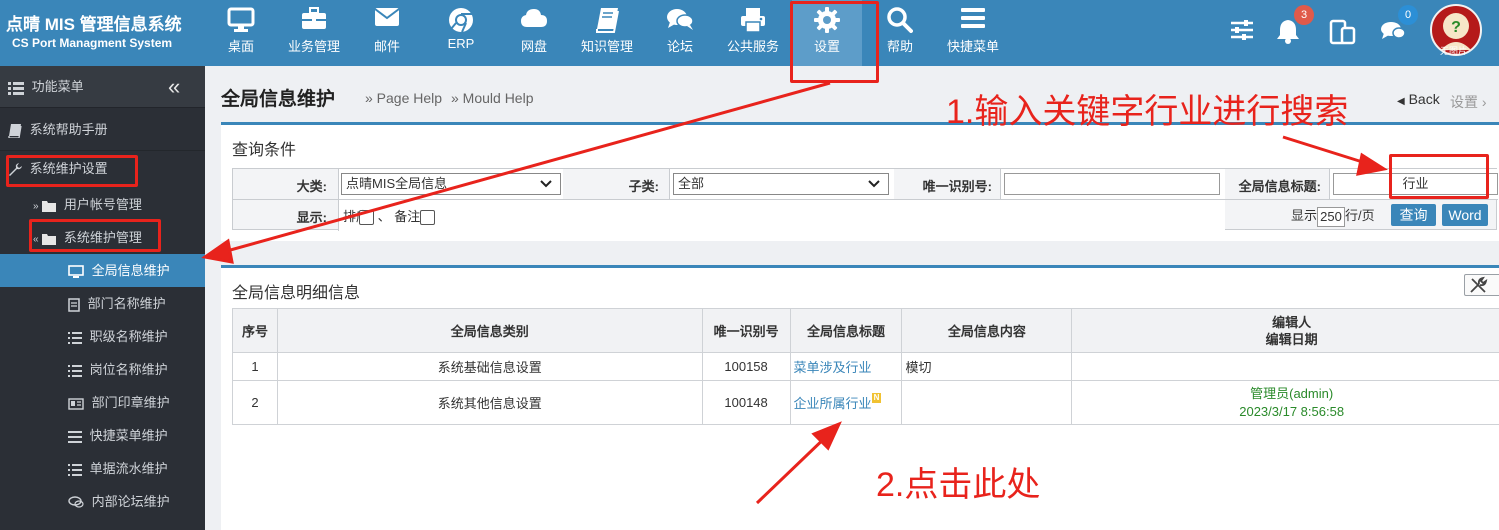 The image size is (1499, 530). What do you see at coordinates (523, 168) in the screenshot?
I see `arrow-settings-to-sidebar` at bounding box center [523, 168].